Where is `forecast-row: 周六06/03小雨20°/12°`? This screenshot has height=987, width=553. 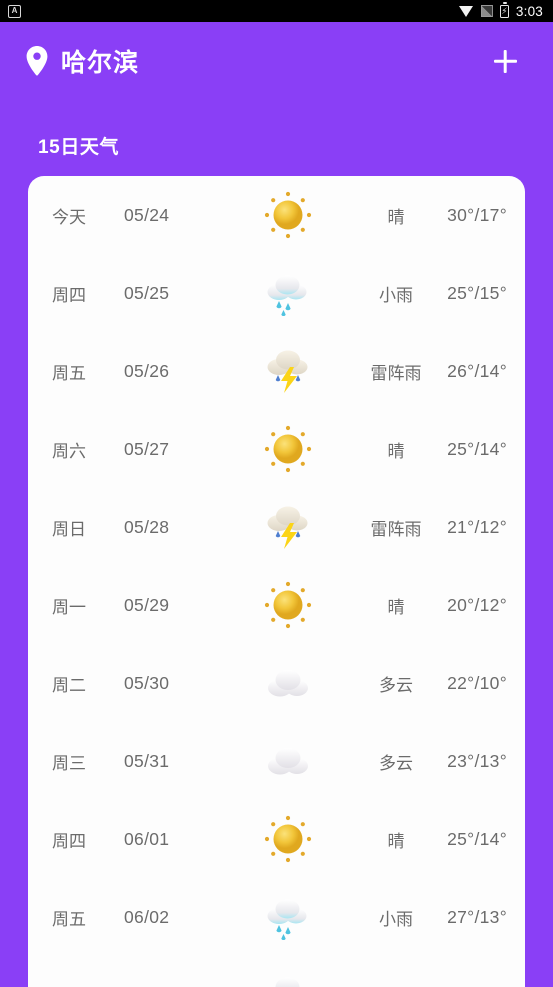 forecast-row: 周六06/03小雨20°/12° is located at coordinates (276, 971).